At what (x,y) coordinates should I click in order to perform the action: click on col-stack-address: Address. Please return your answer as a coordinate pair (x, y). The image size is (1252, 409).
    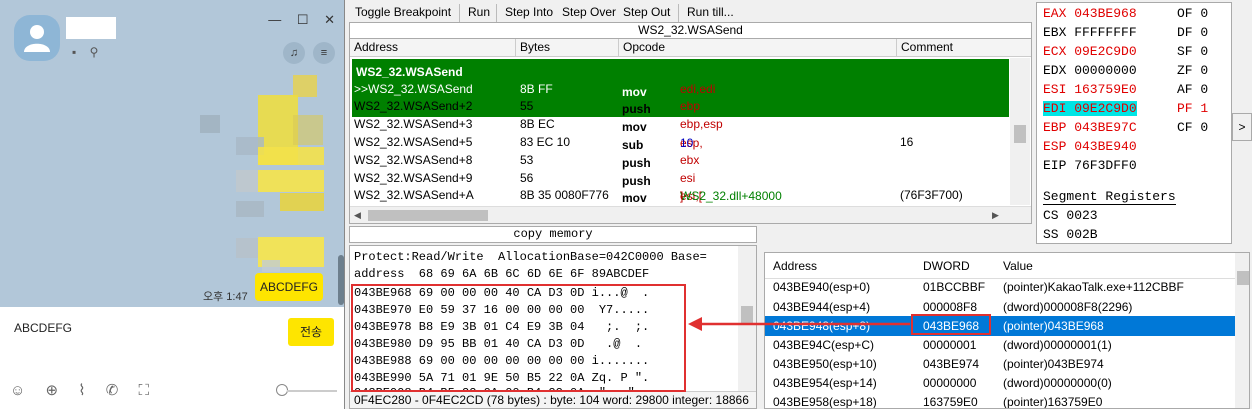
    Looking at the image, I should click on (795, 266).